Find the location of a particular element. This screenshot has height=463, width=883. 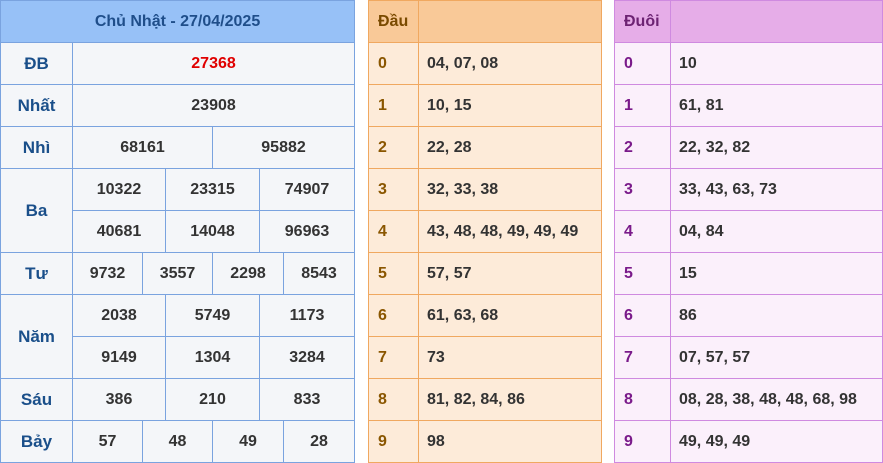

duoi-header-label: Đuôi is located at coordinates (642, 21).